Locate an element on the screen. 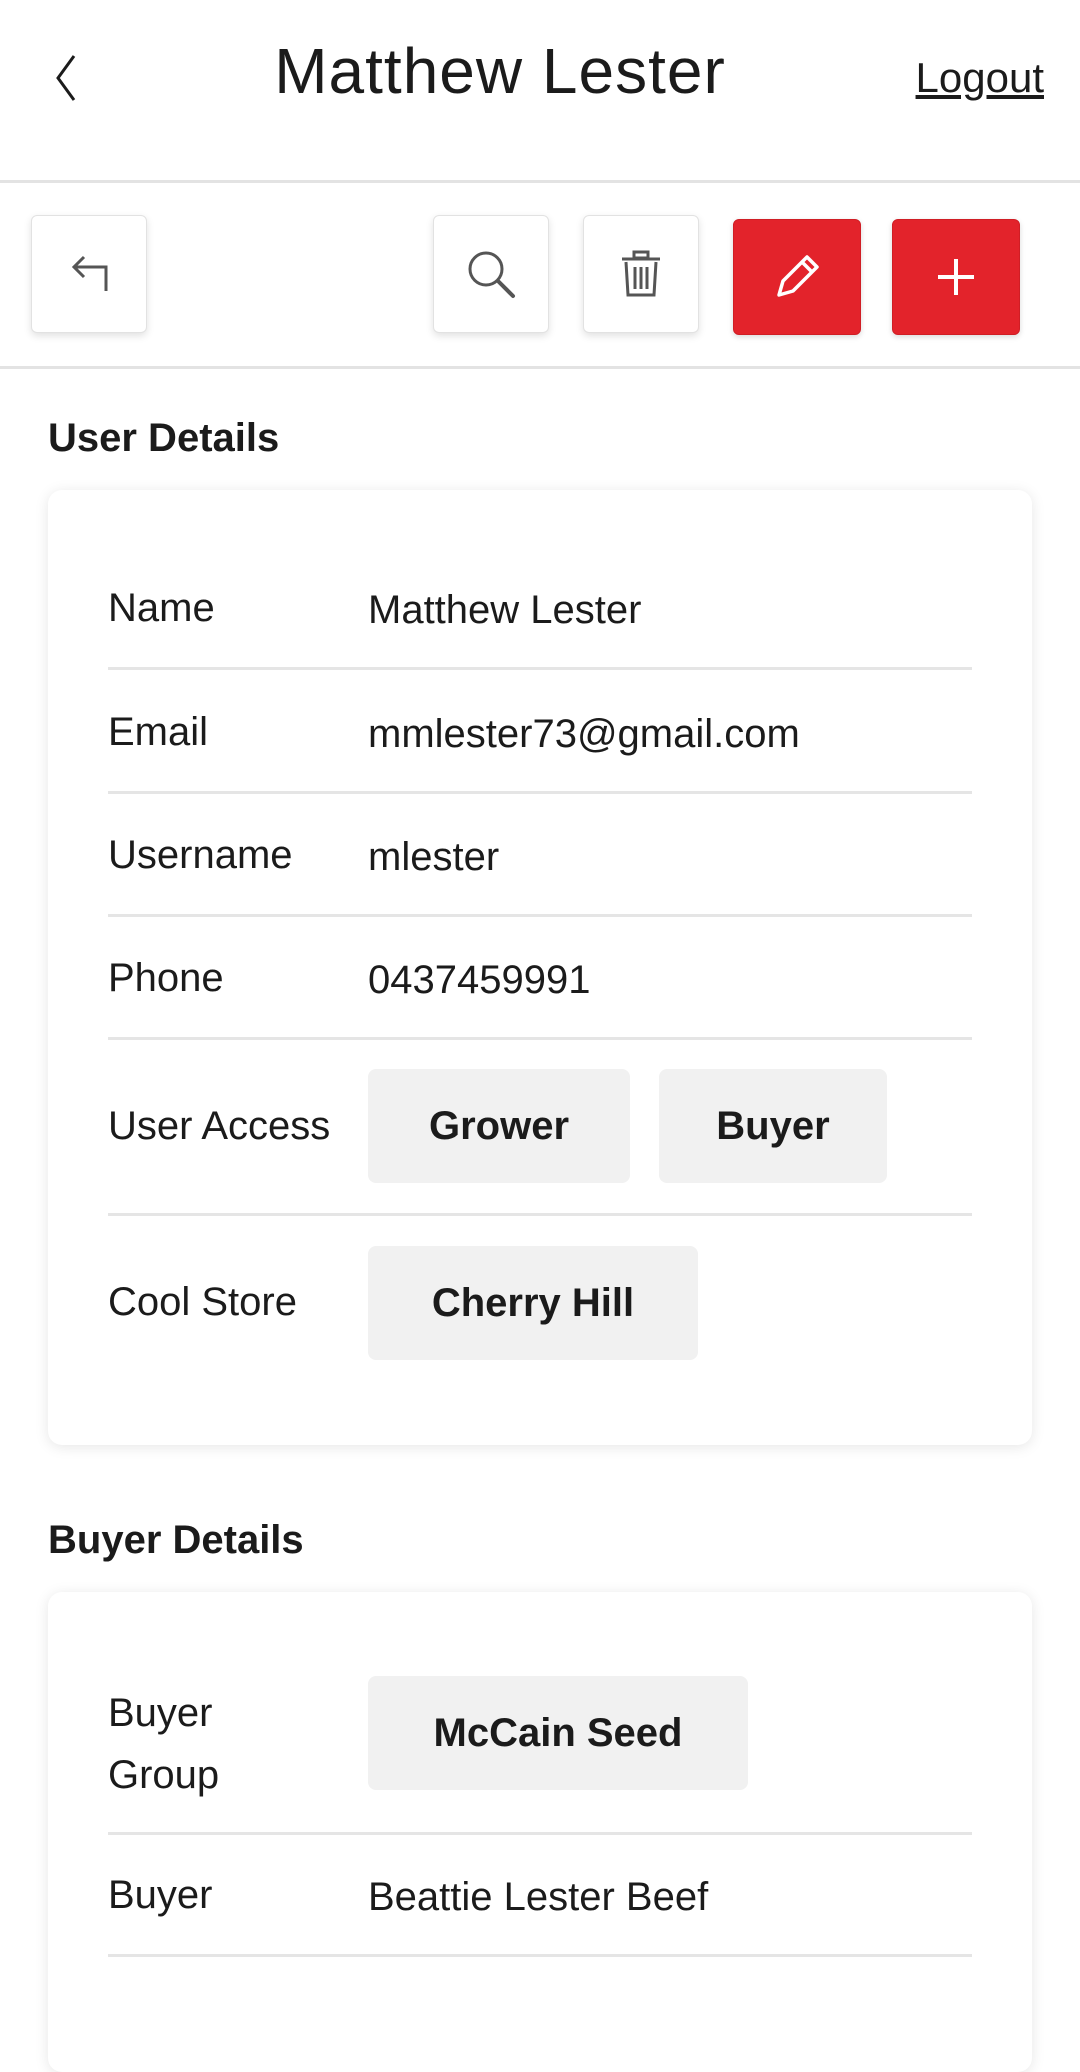 The width and height of the screenshot is (1080, 2072). toolbar is located at coordinates (540, 276).